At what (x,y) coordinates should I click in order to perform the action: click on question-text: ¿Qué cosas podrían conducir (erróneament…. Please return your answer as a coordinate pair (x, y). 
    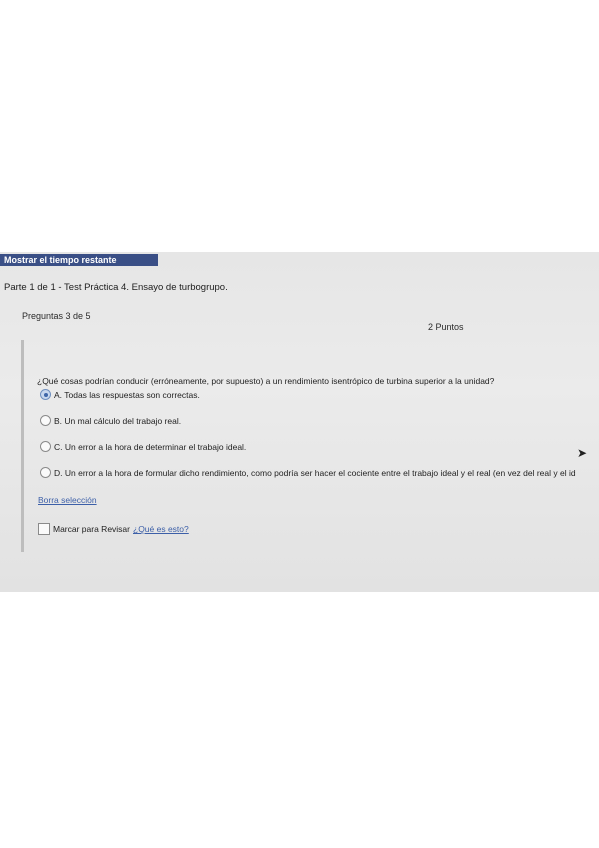
    Looking at the image, I should click on (266, 381).